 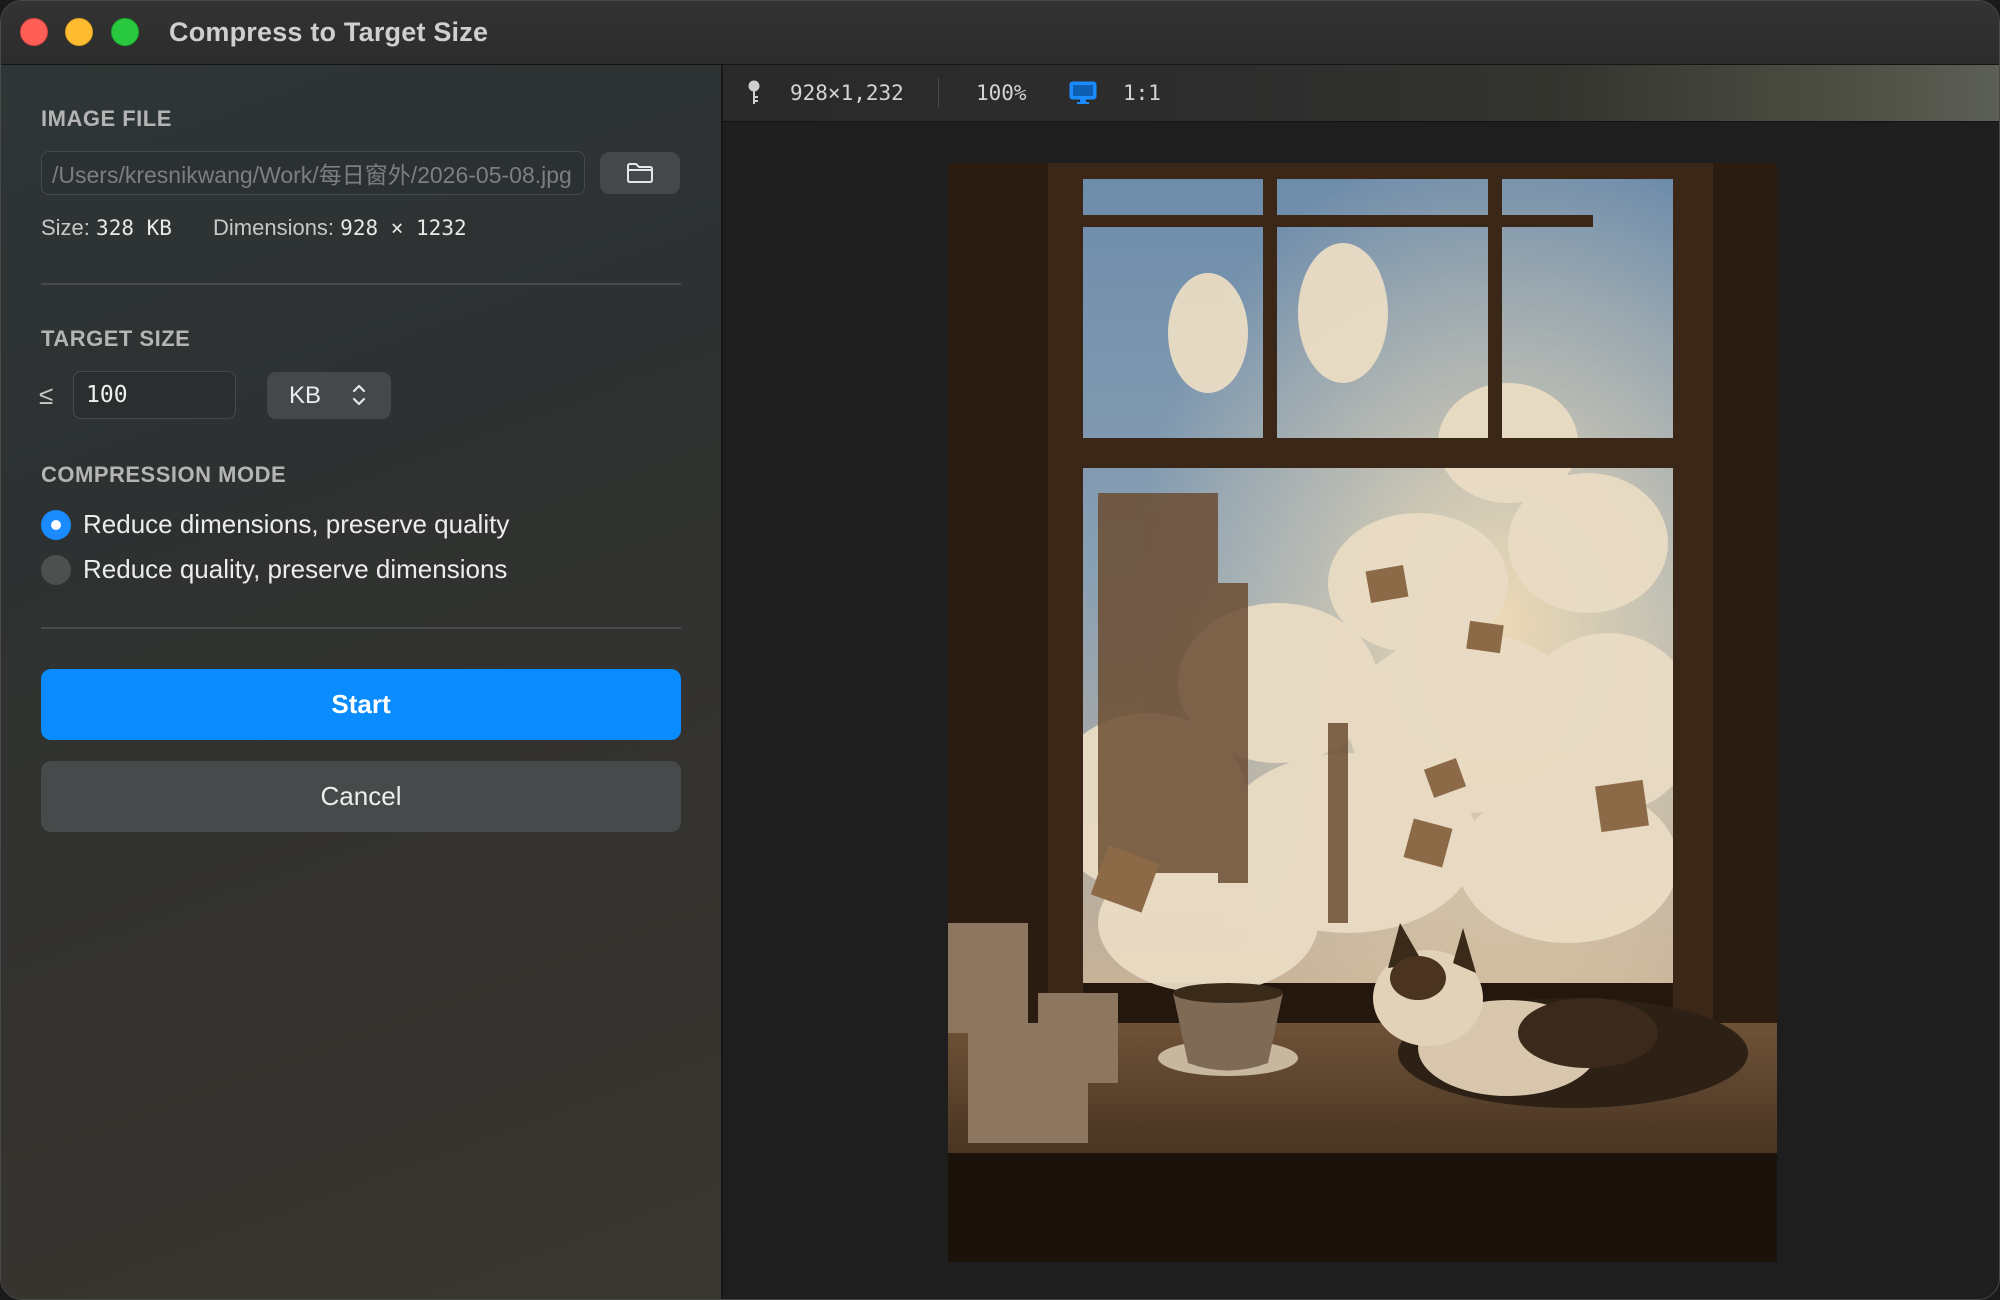 I want to click on browse-file-button, so click(x=640, y=173).